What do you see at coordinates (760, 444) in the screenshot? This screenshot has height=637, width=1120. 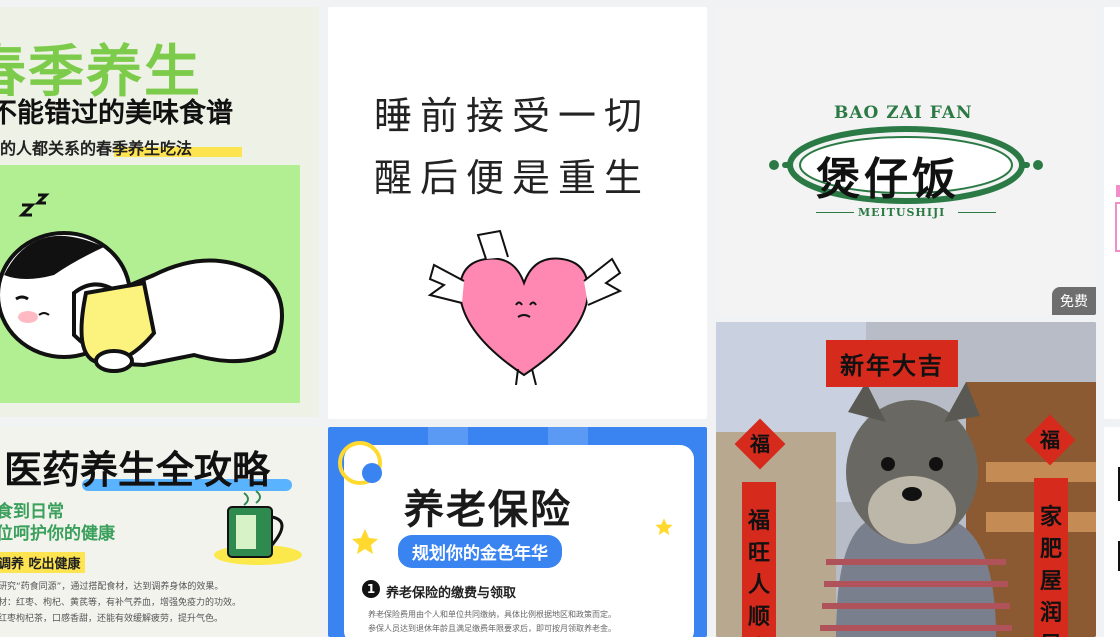 I see `fu-diamond-left: 福` at bounding box center [760, 444].